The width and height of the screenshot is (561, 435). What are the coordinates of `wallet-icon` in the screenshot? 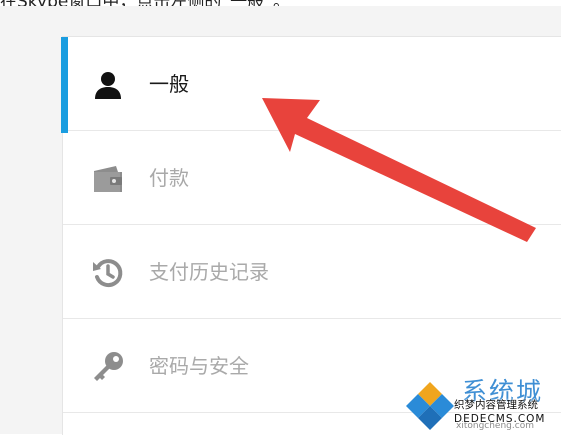 It's located at (108, 179).